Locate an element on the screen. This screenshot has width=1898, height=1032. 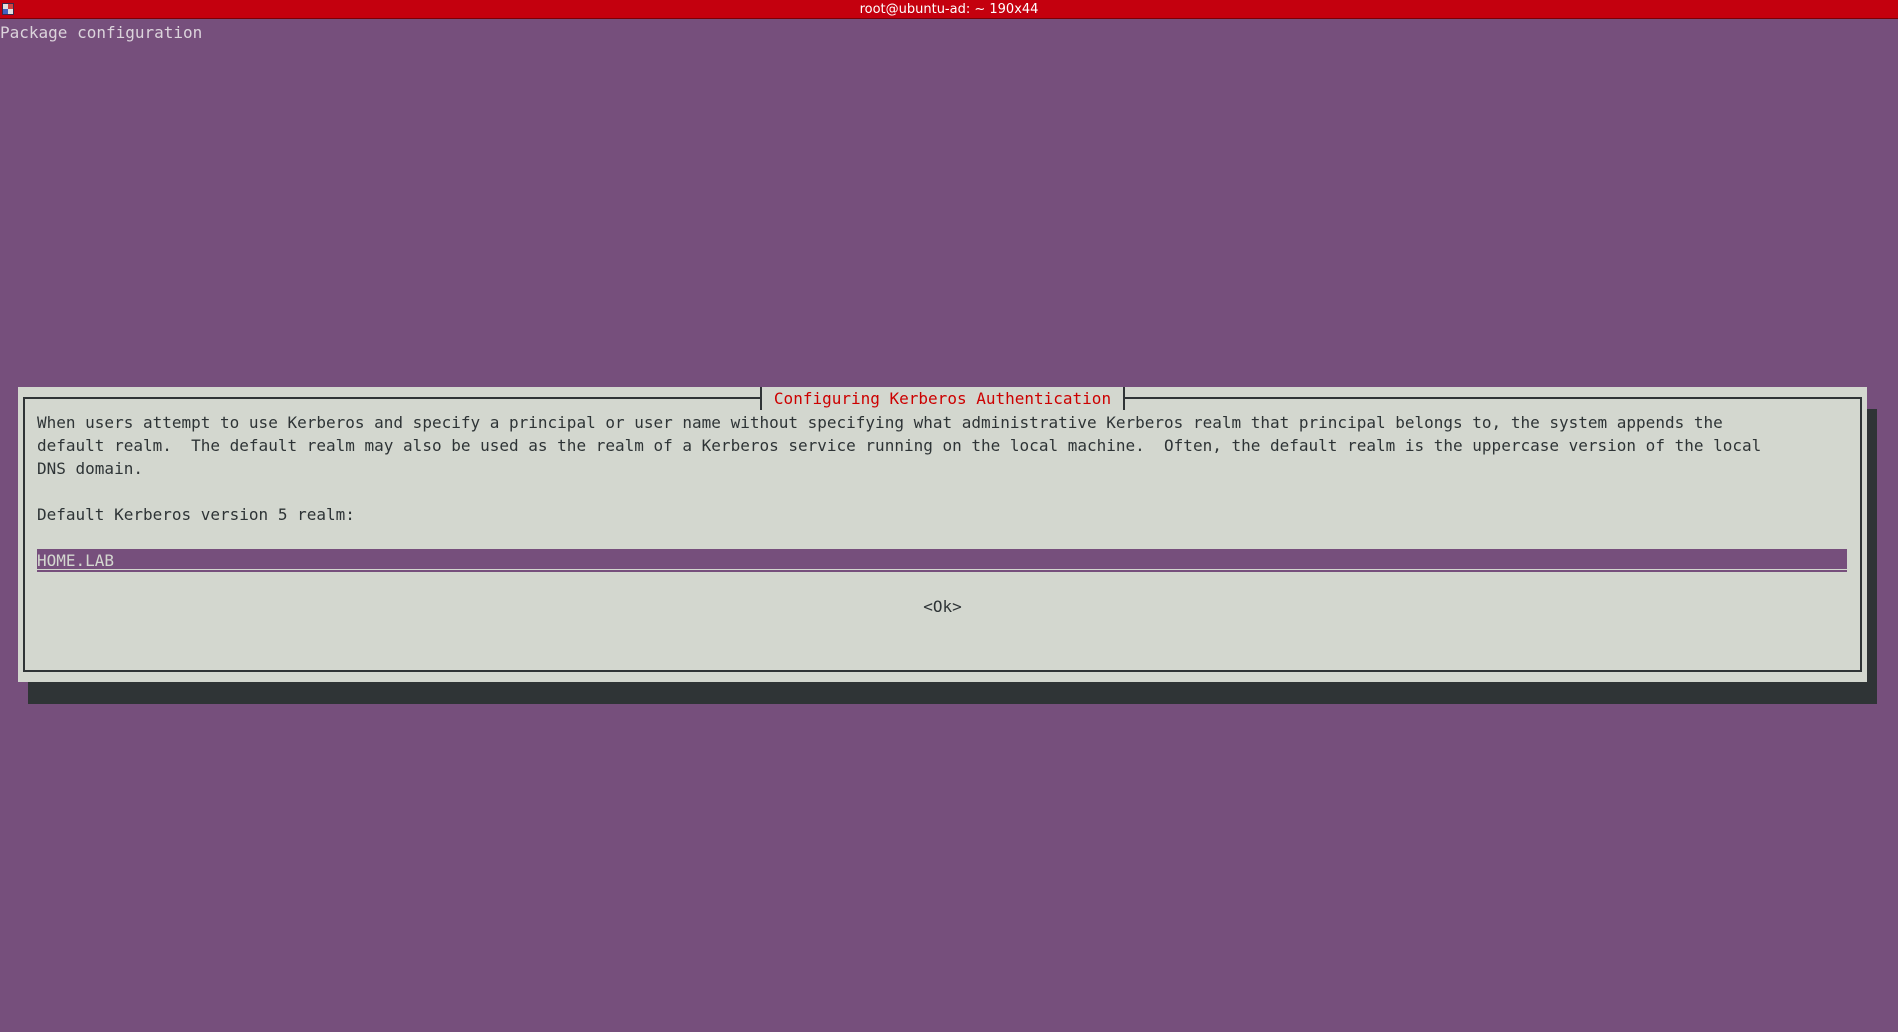
dialog-title-wrapper: Configuring Kerberos Authentication is located at coordinates (942, 398).